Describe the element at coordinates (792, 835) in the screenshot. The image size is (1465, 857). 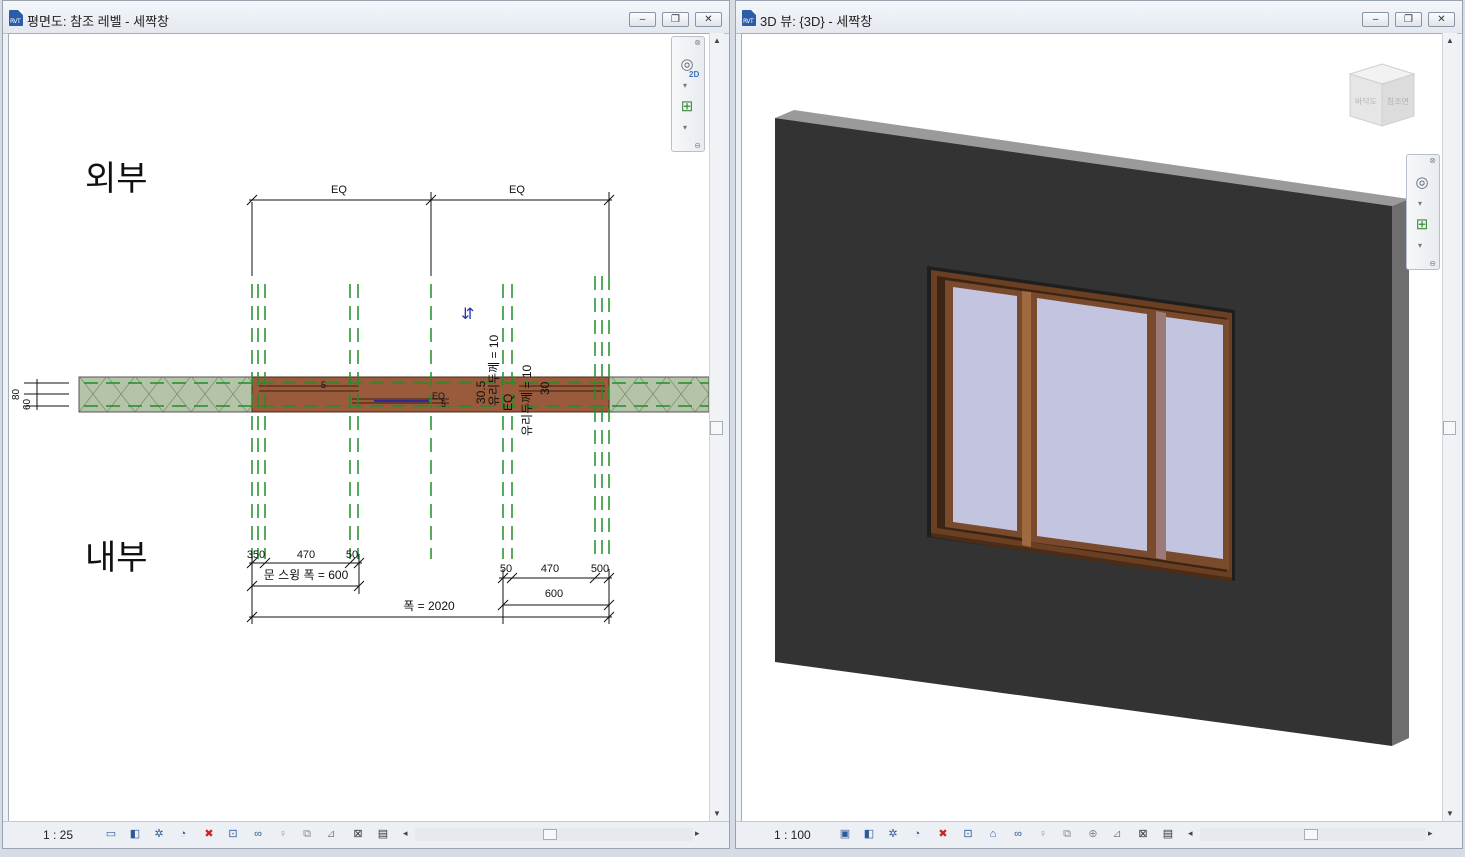
I see `3d-scale: 1 : 100` at that location.